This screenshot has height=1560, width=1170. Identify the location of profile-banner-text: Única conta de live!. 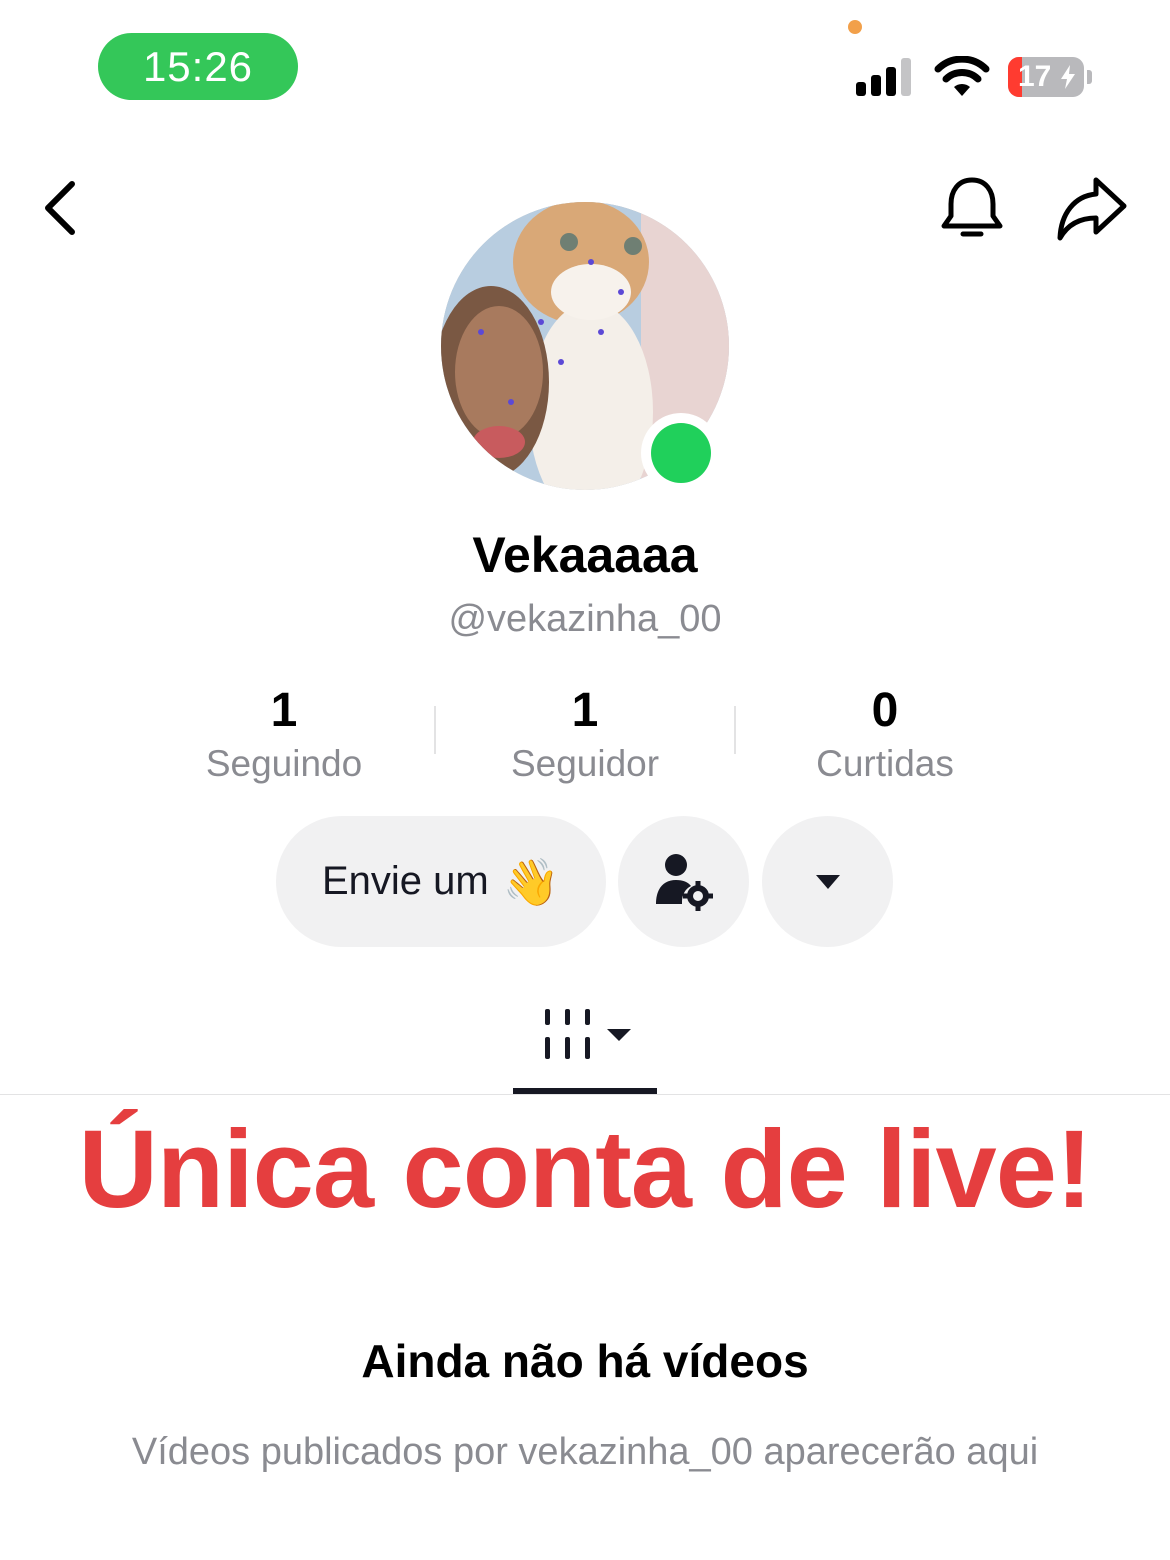
(585, 1169).